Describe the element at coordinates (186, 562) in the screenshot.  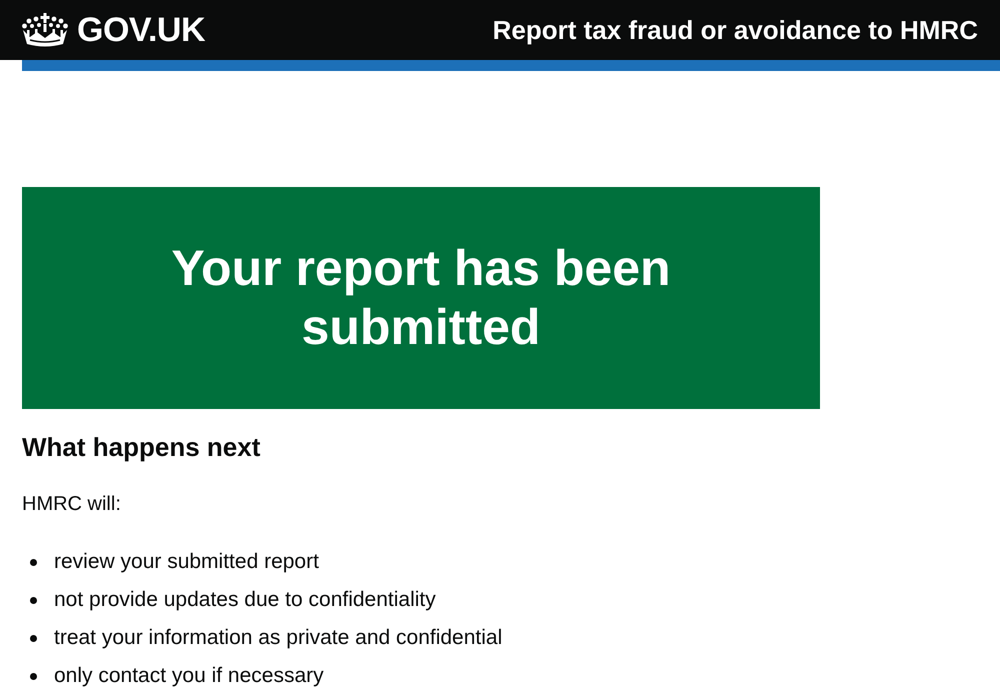
I see `list-item-text: review your submitted report` at that location.